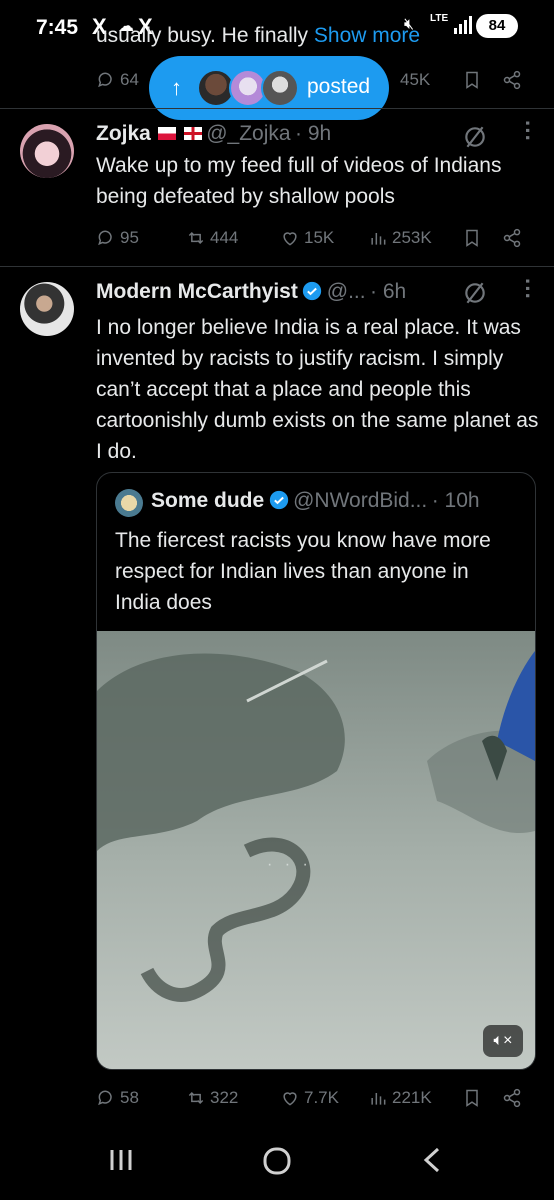  I want to click on arrow-up-icon: ↑, so click(176, 87).